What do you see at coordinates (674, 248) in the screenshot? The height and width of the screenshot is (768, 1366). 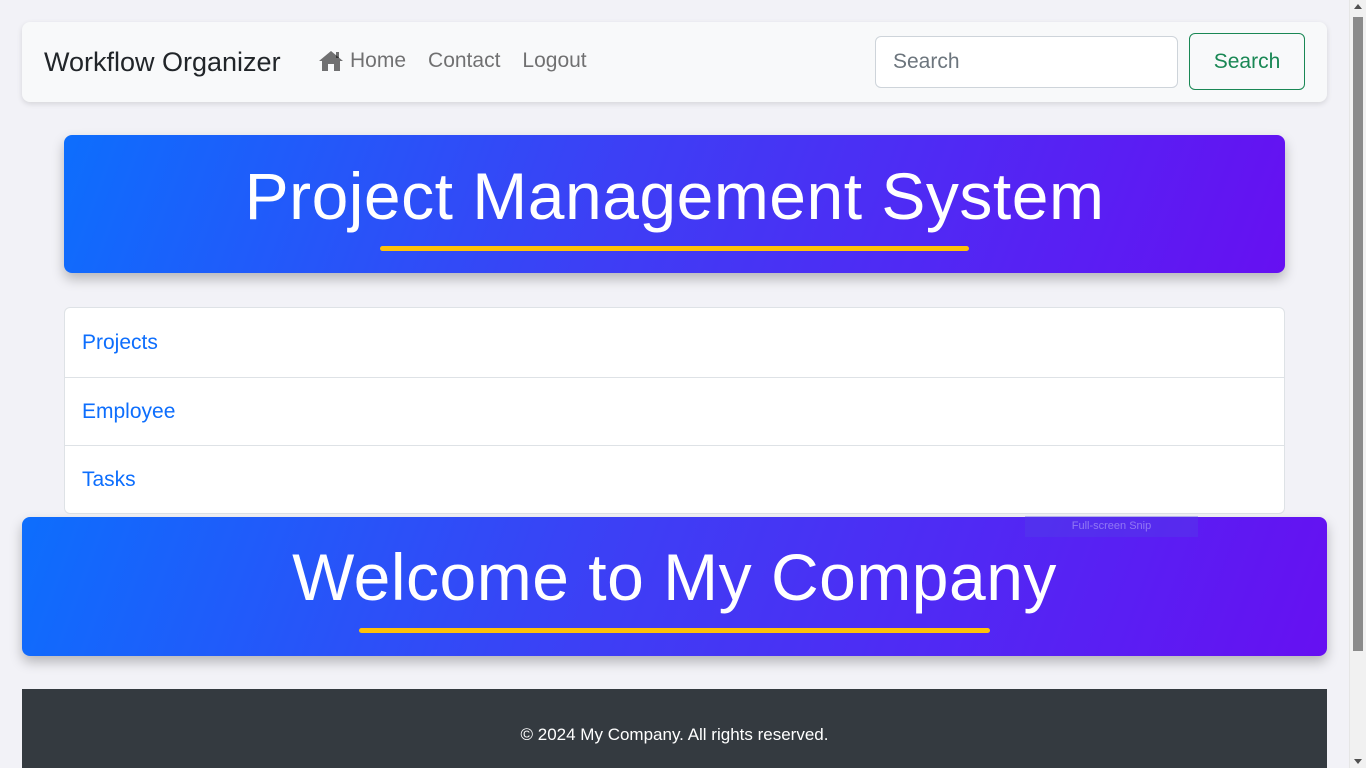 I see `title-underline` at bounding box center [674, 248].